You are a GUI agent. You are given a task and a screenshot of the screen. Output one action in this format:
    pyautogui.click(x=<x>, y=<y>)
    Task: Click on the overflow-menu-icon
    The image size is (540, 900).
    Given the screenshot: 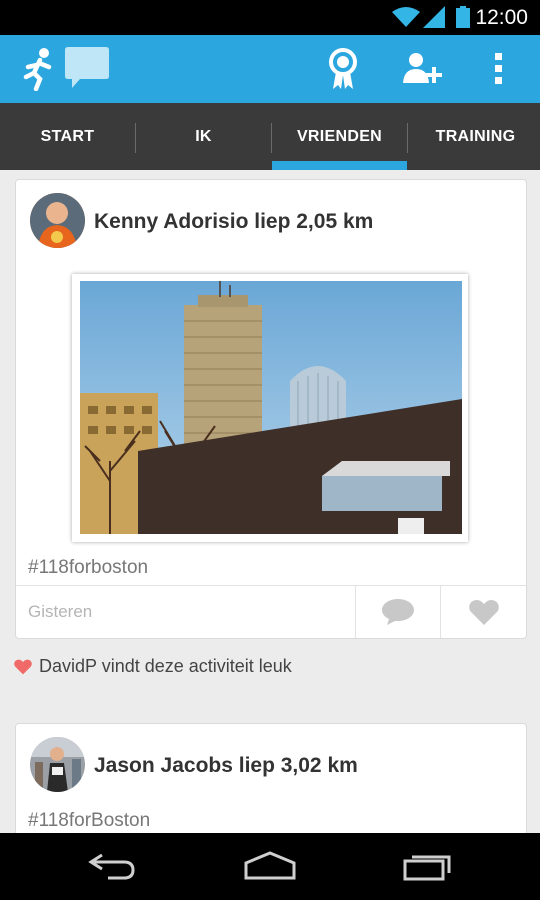 What is the action you would take?
    pyautogui.click(x=499, y=69)
    